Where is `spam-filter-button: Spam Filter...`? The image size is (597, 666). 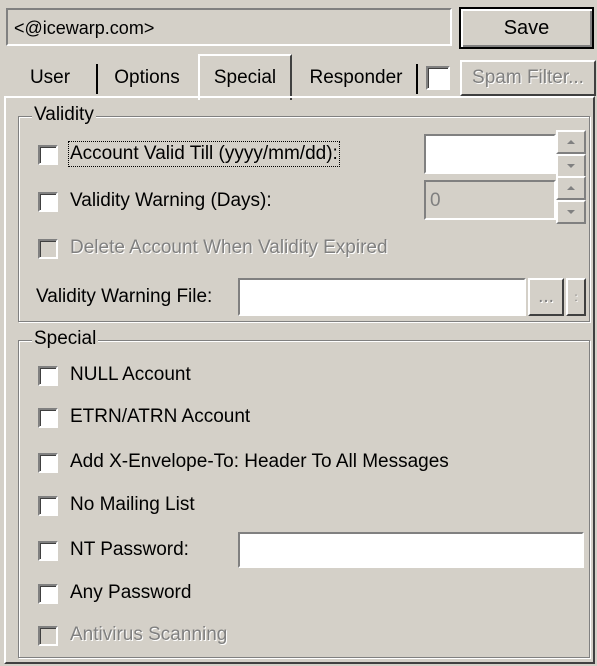
spam-filter-button: Spam Filter... is located at coordinates (528, 78).